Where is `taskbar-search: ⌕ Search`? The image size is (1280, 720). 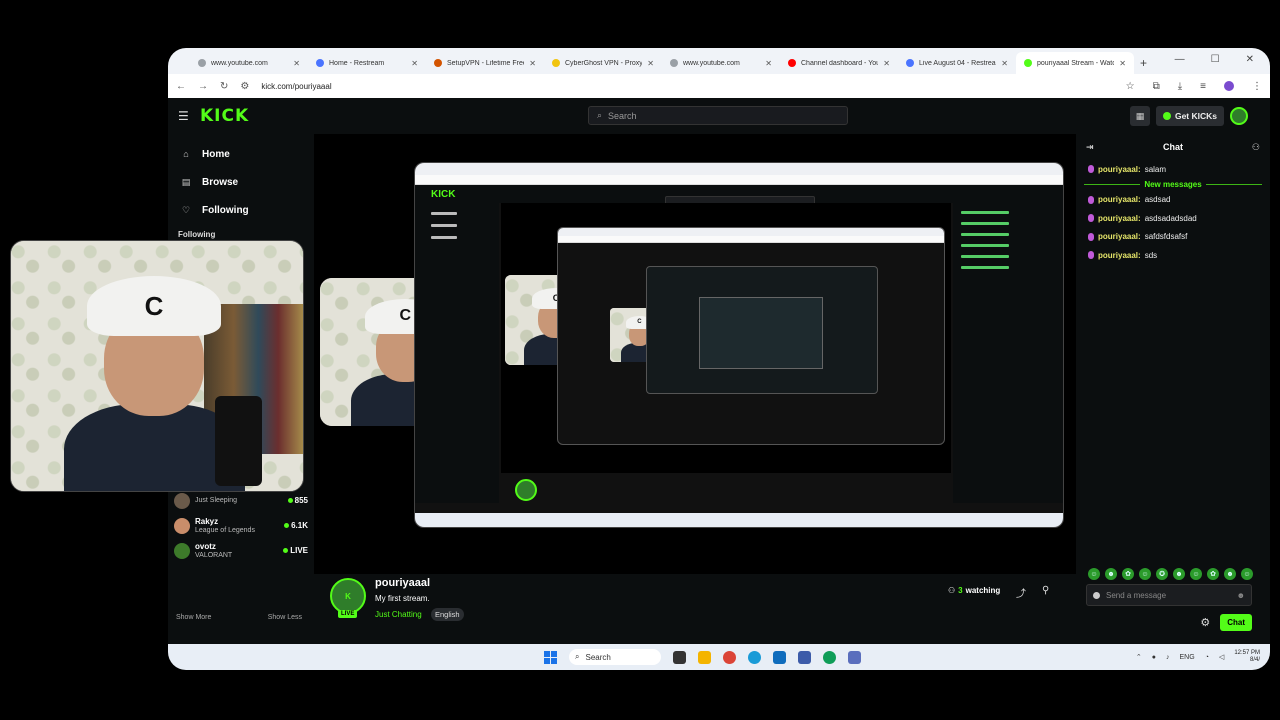 taskbar-search: ⌕ Search is located at coordinates (615, 657).